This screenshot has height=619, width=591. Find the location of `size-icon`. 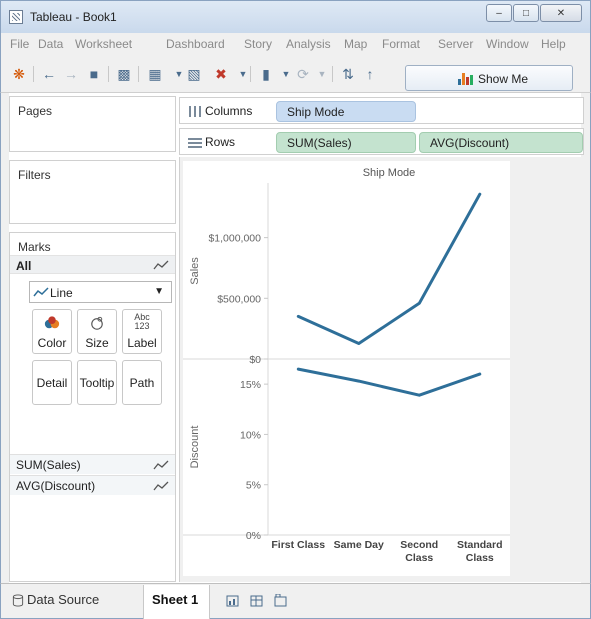

size-icon is located at coordinates (97, 323).